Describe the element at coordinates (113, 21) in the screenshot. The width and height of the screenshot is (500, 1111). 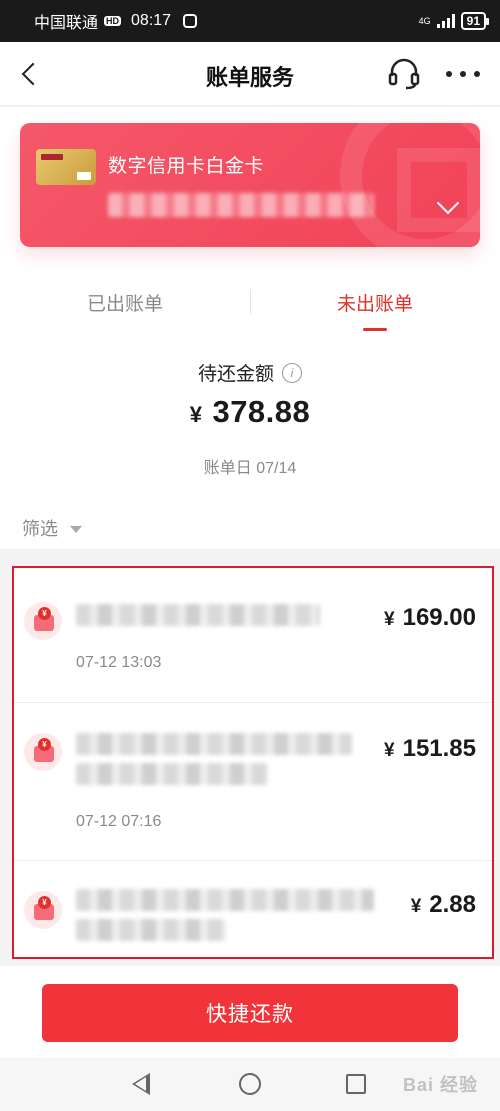
I see `hd-badge: HD` at that location.